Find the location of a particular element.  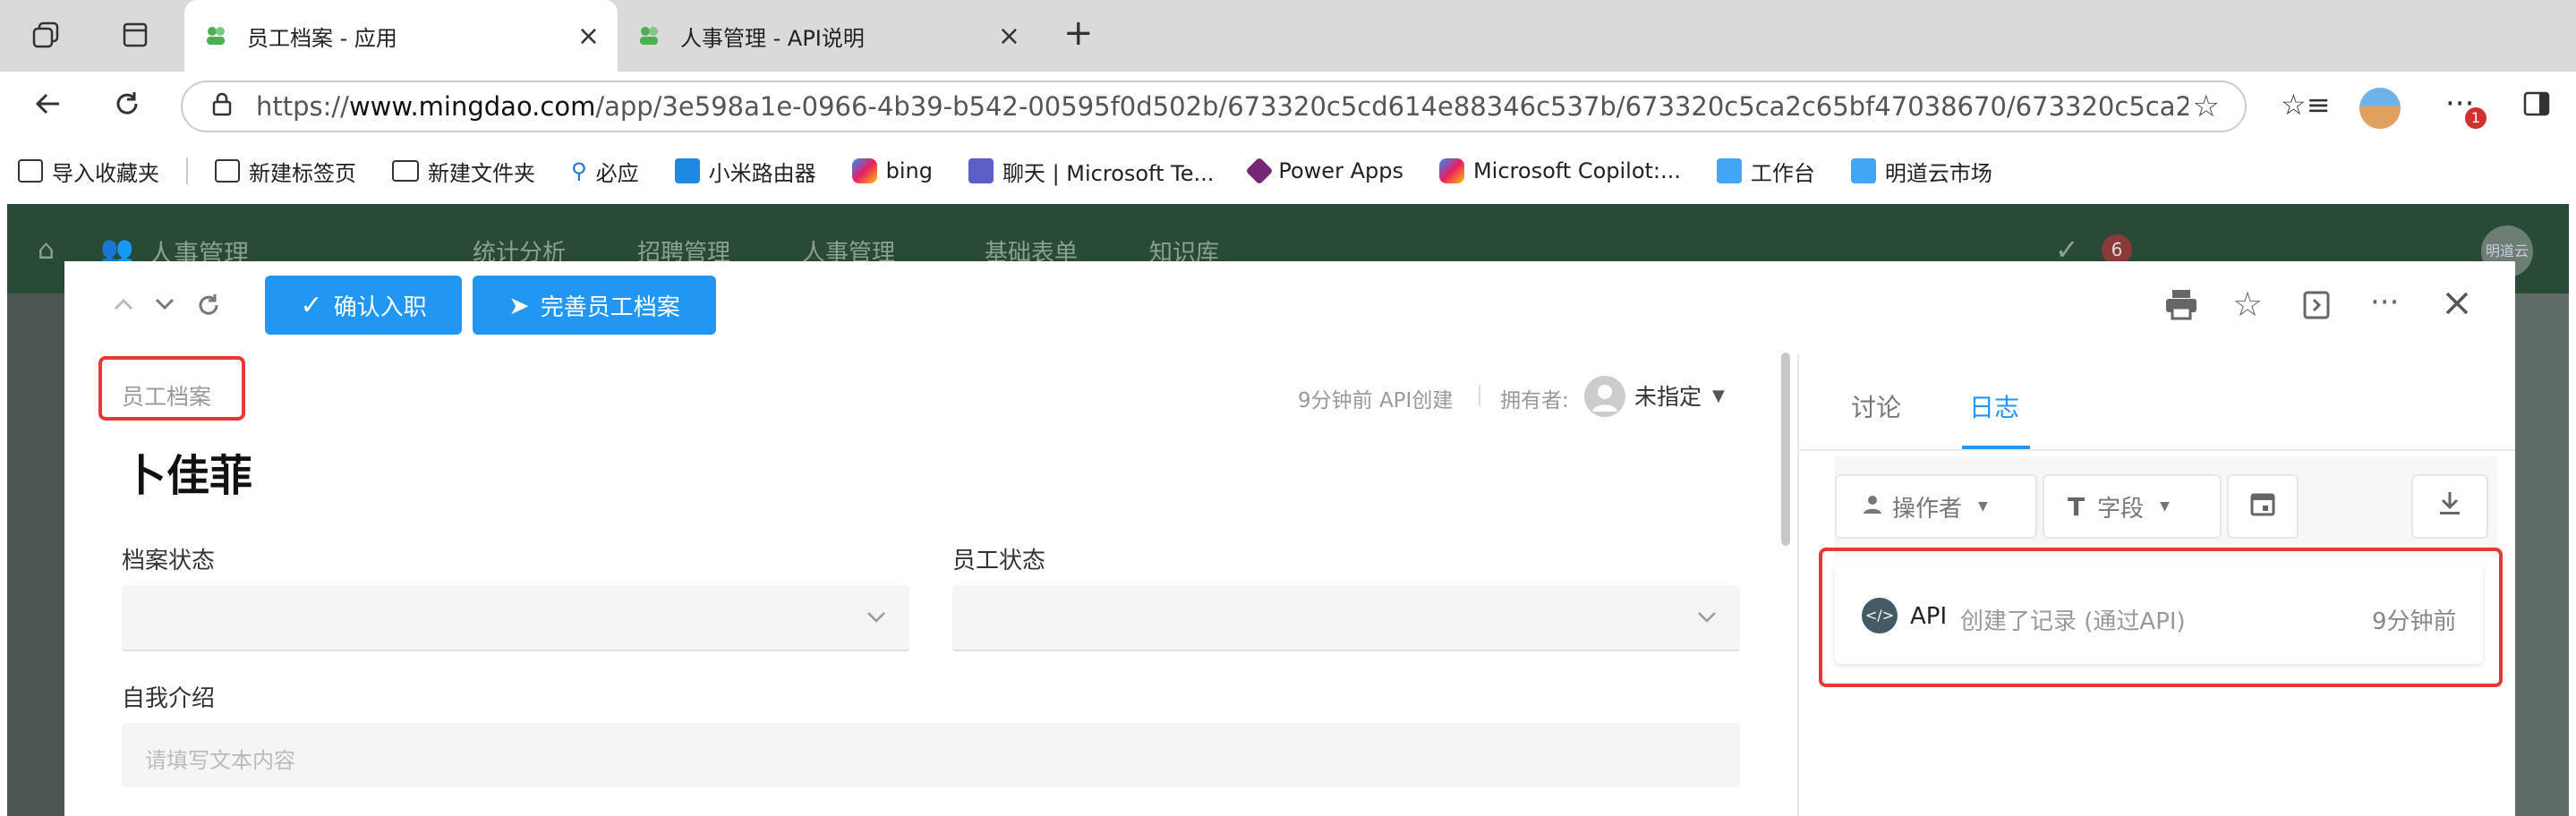

bookmark-mingdao-market: 明道云市场 is located at coordinates (1921, 171).